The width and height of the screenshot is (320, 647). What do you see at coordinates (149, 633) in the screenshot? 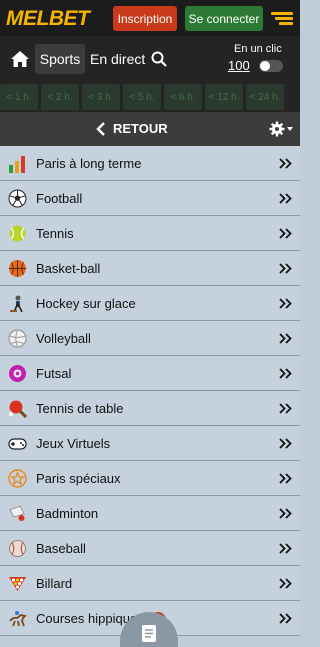
I see `bet-slip-icon` at bounding box center [149, 633].